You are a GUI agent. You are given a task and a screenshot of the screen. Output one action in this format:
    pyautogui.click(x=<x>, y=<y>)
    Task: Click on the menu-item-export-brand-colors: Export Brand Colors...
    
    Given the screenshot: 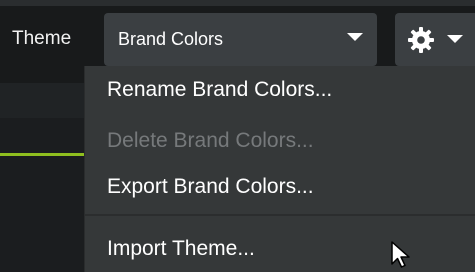 What is the action you would take?
    pyautogui.click(x=210, y=187)
    